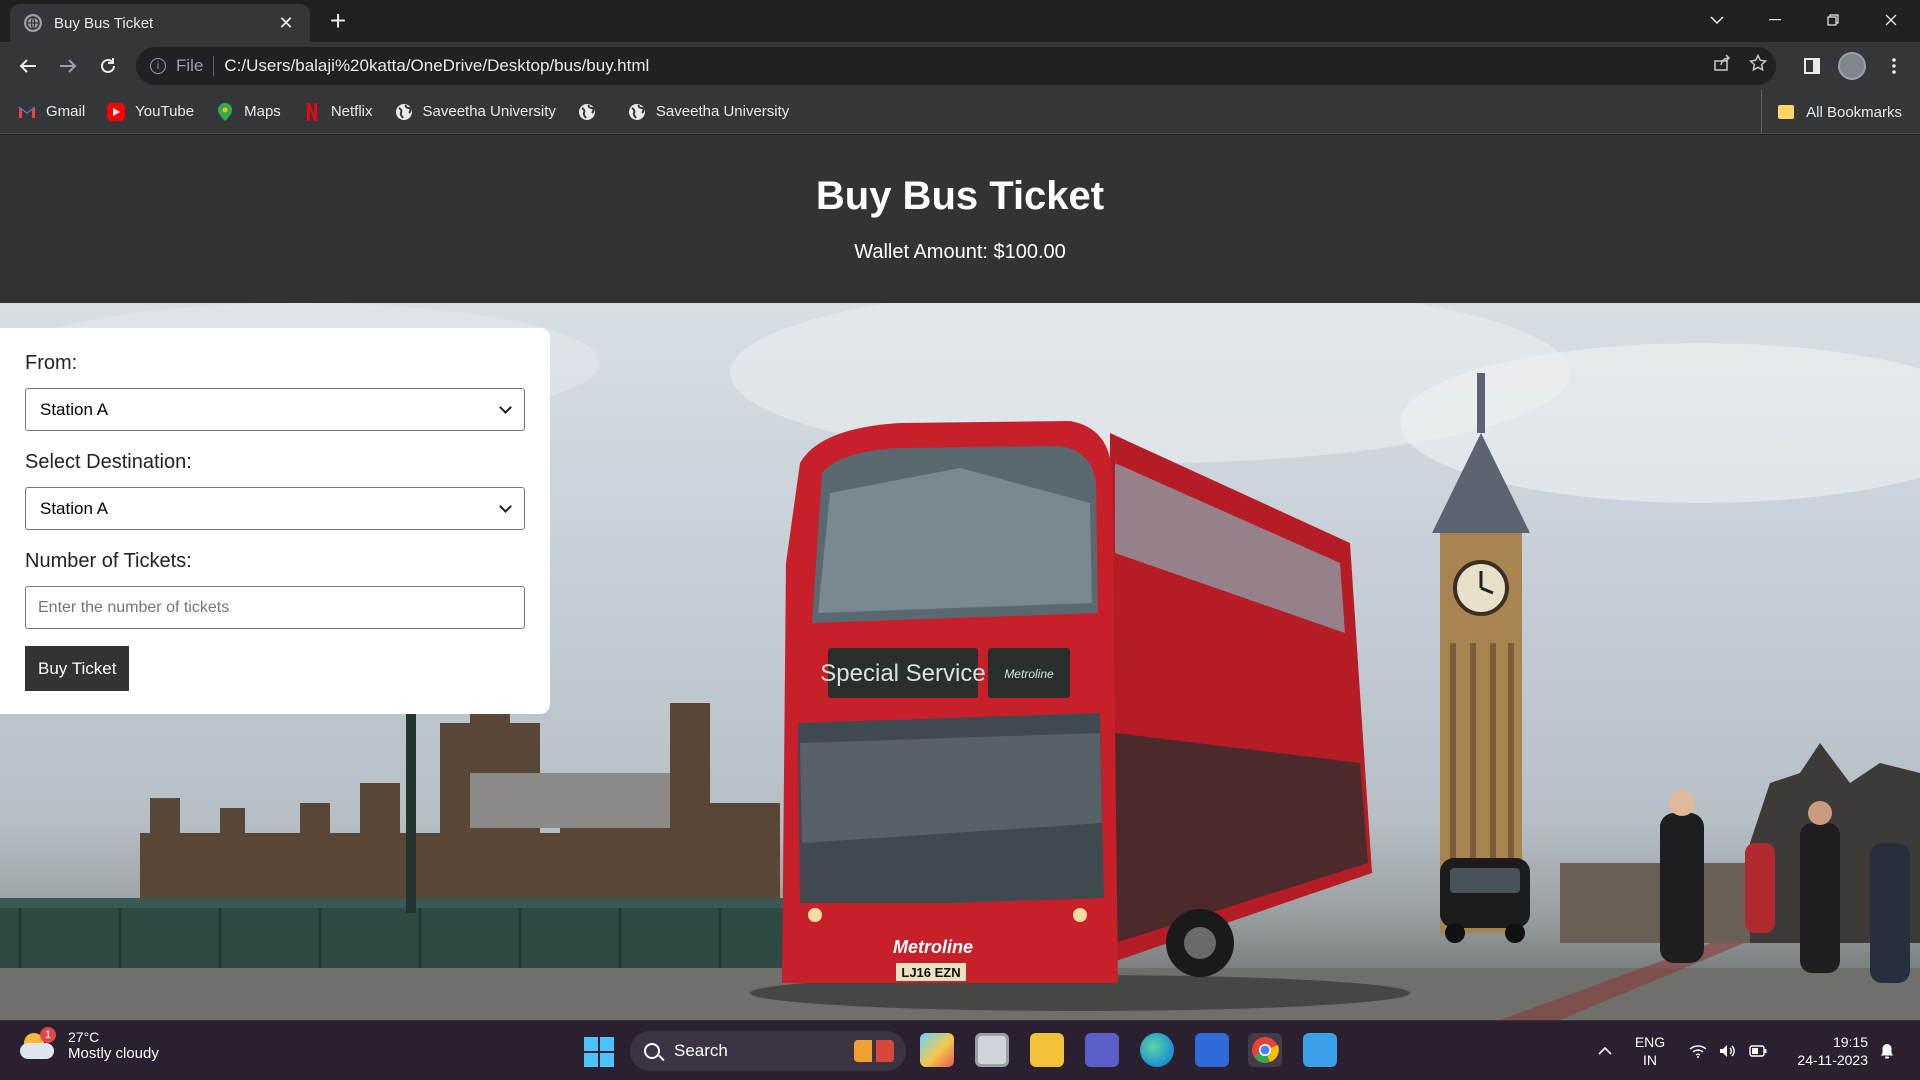  I want to click on side-panel-icon, so click(1812, 66).